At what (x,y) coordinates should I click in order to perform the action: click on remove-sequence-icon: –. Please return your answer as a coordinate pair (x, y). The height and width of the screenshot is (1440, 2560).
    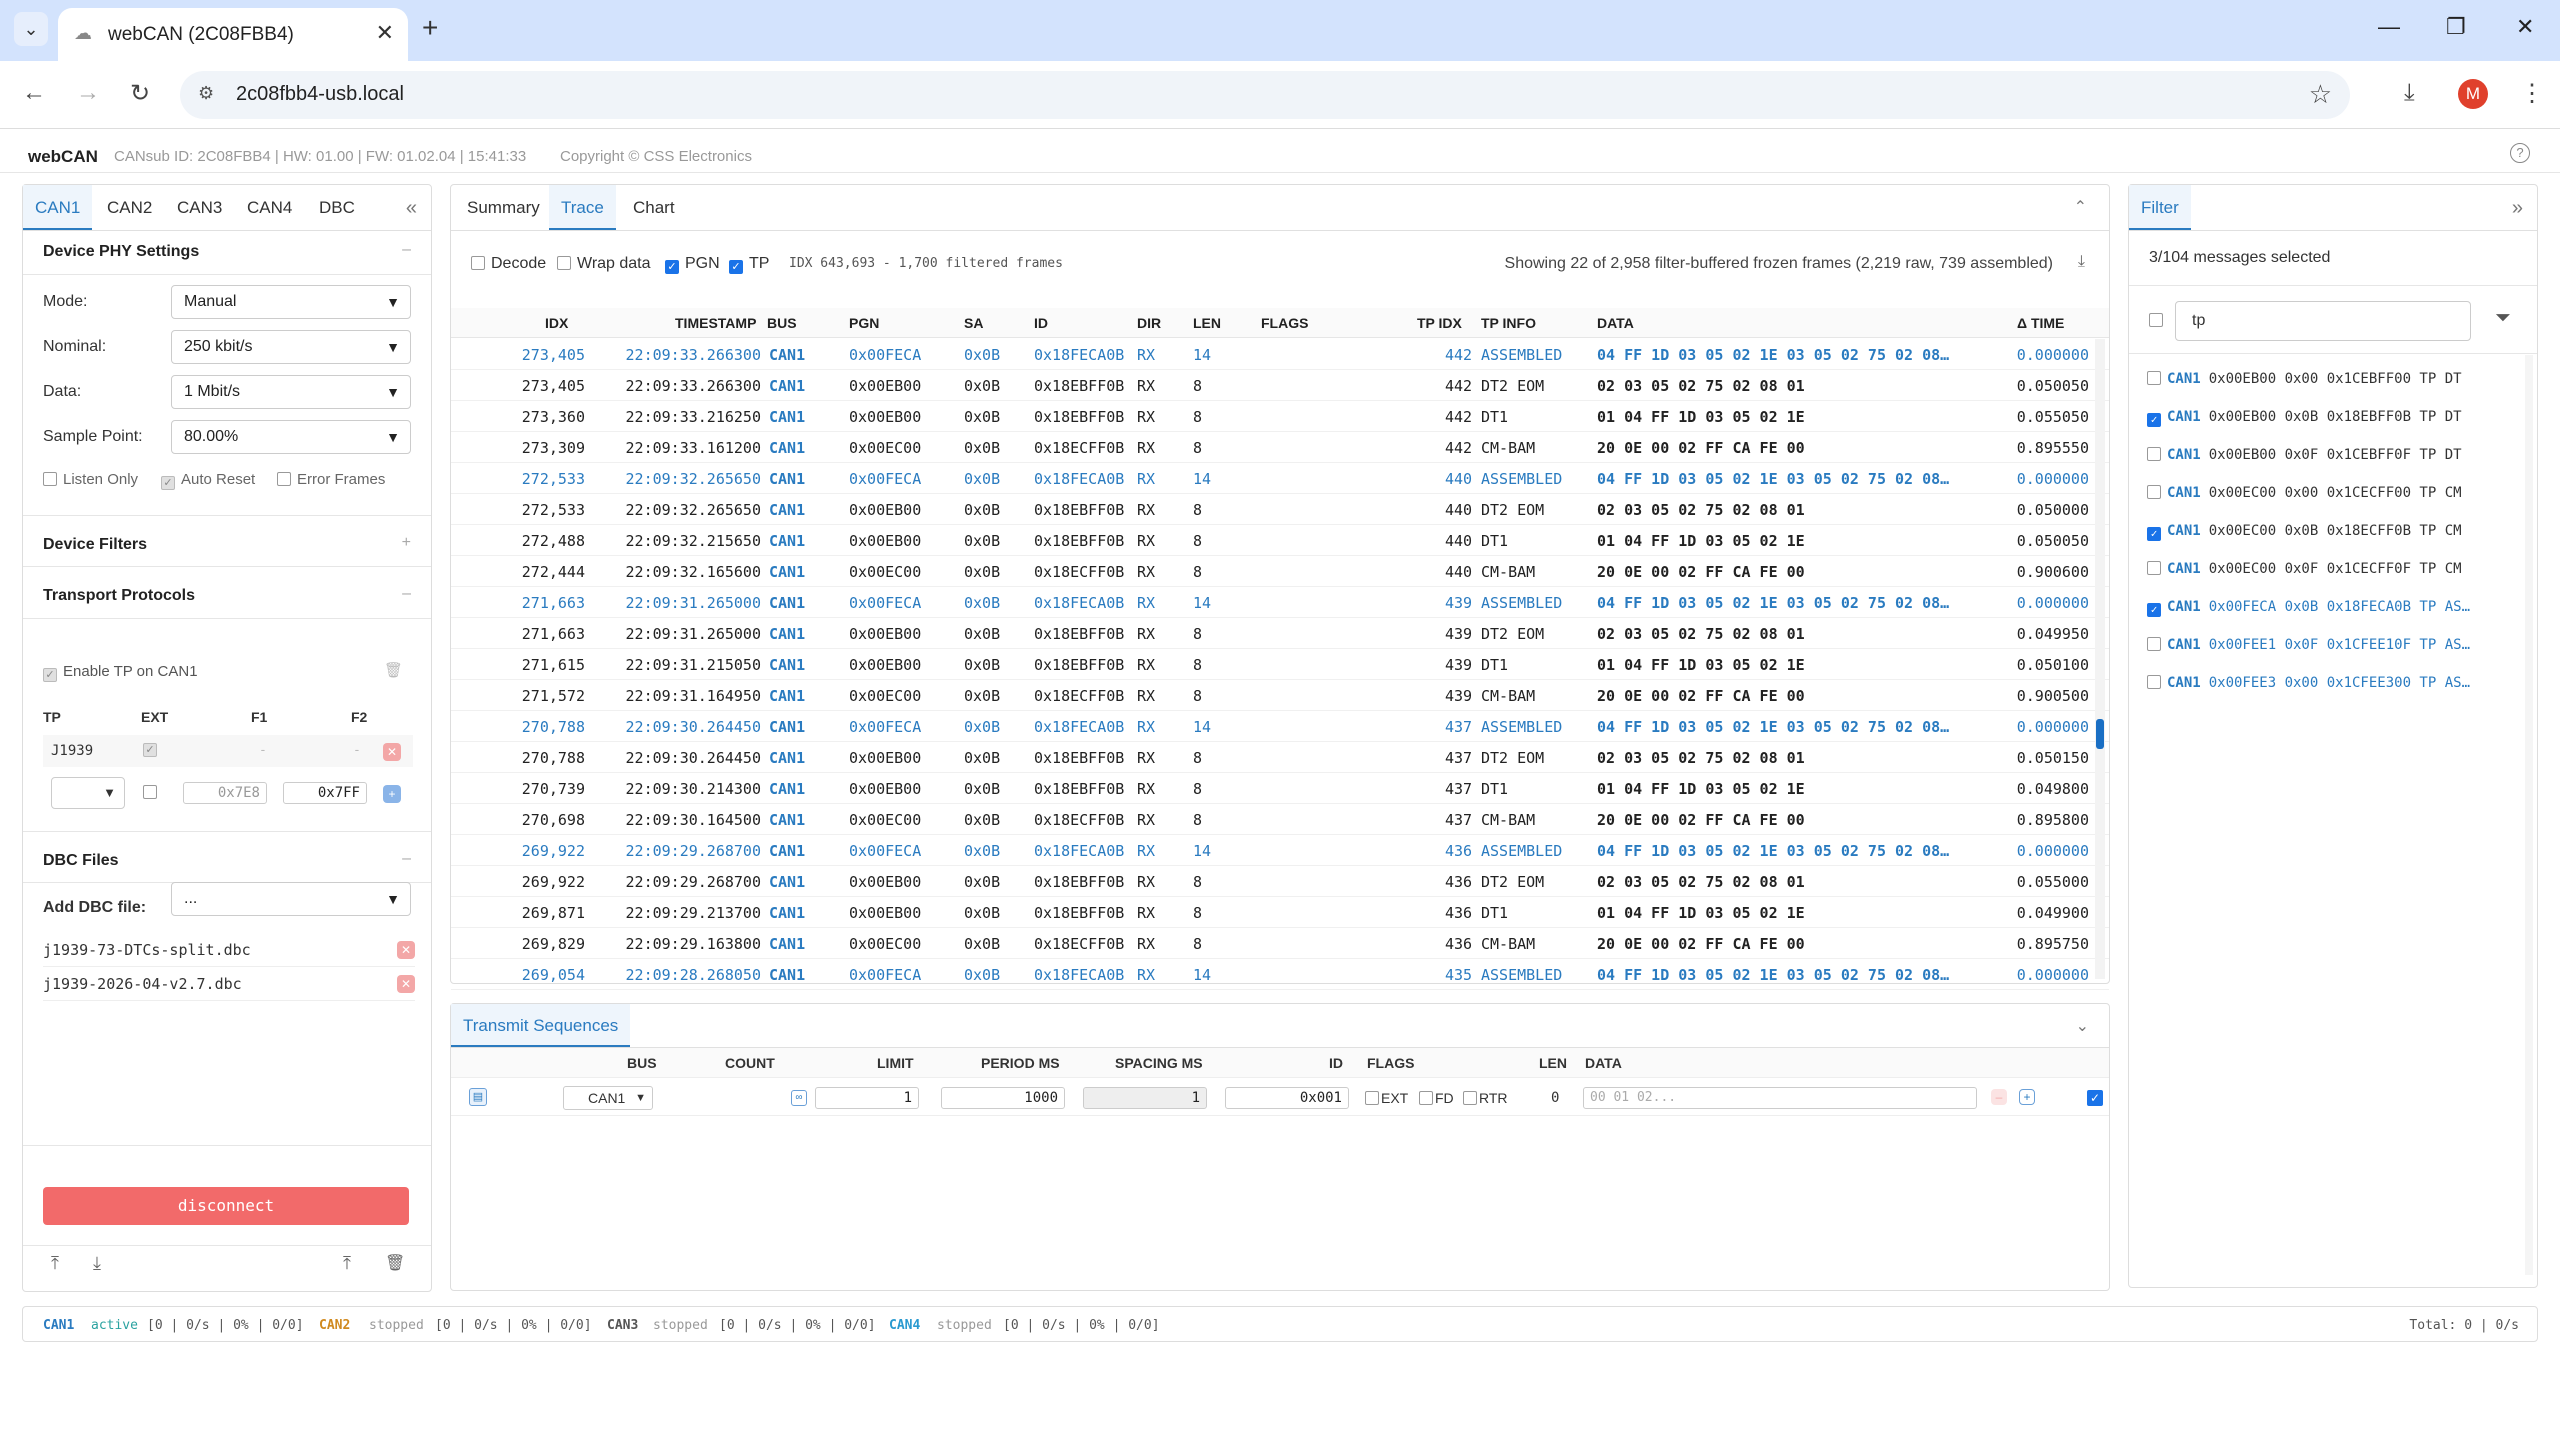
    Looking at the image, I should click on (1999, 1097).